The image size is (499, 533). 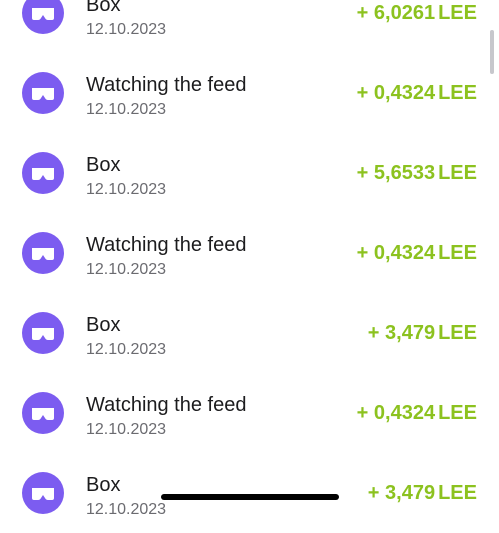 I want to click on amount-value: + 5,6533, so click(x=396, y=173).